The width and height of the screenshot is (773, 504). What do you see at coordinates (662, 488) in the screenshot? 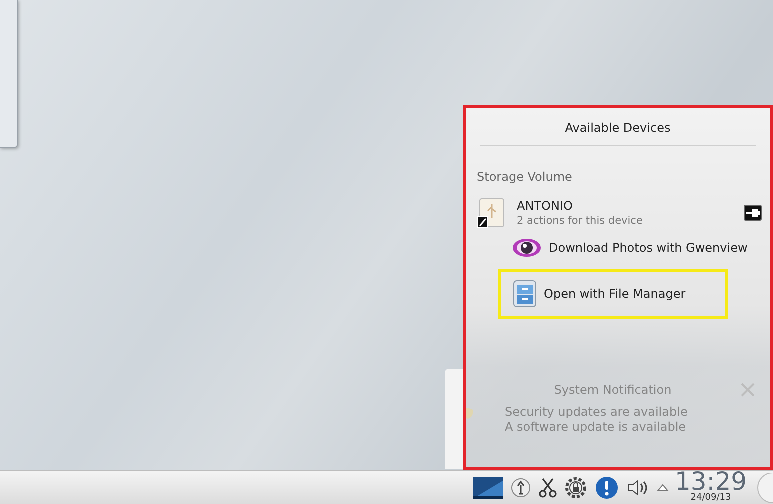
I see `expand-tray-icon` at bounding box center [662, 488].